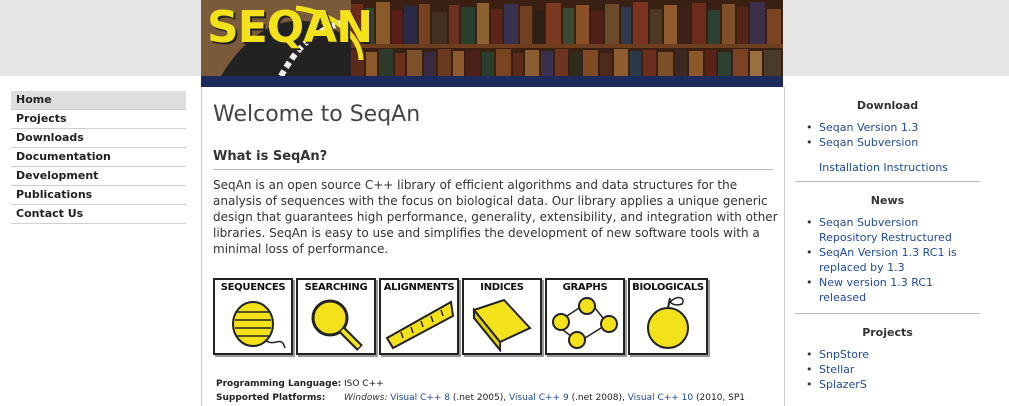  What do you see at coordinates (253, 287) in the screenshot?
I see `tile-label: SEQUENCES` at bounding box center [253, 287].